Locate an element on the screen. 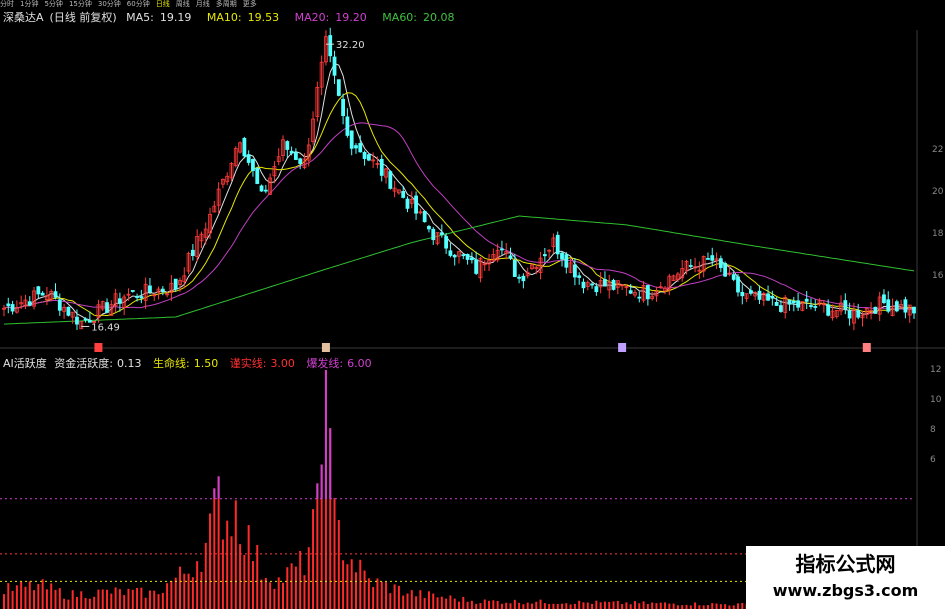 This screenshot has height=609, width=945. indicator-tick-3: 6 is located at coordinates (933, 460).